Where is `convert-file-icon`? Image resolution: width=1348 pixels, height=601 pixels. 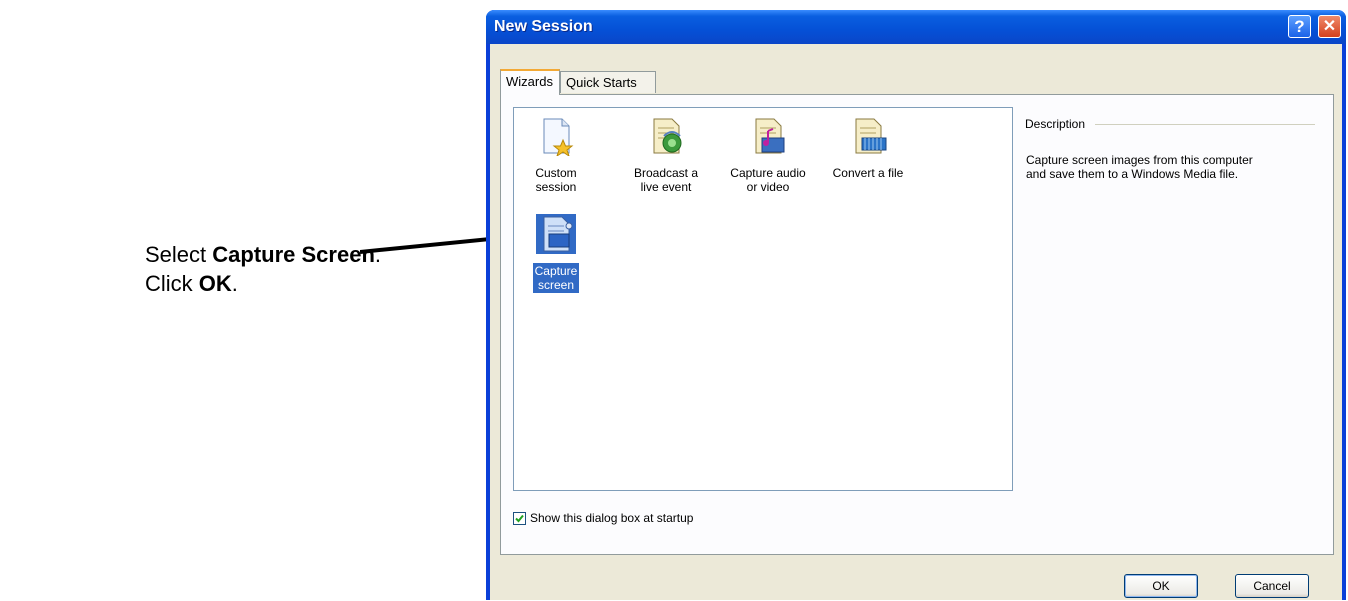 convert-file-icon is located at coordinates (871, 136).